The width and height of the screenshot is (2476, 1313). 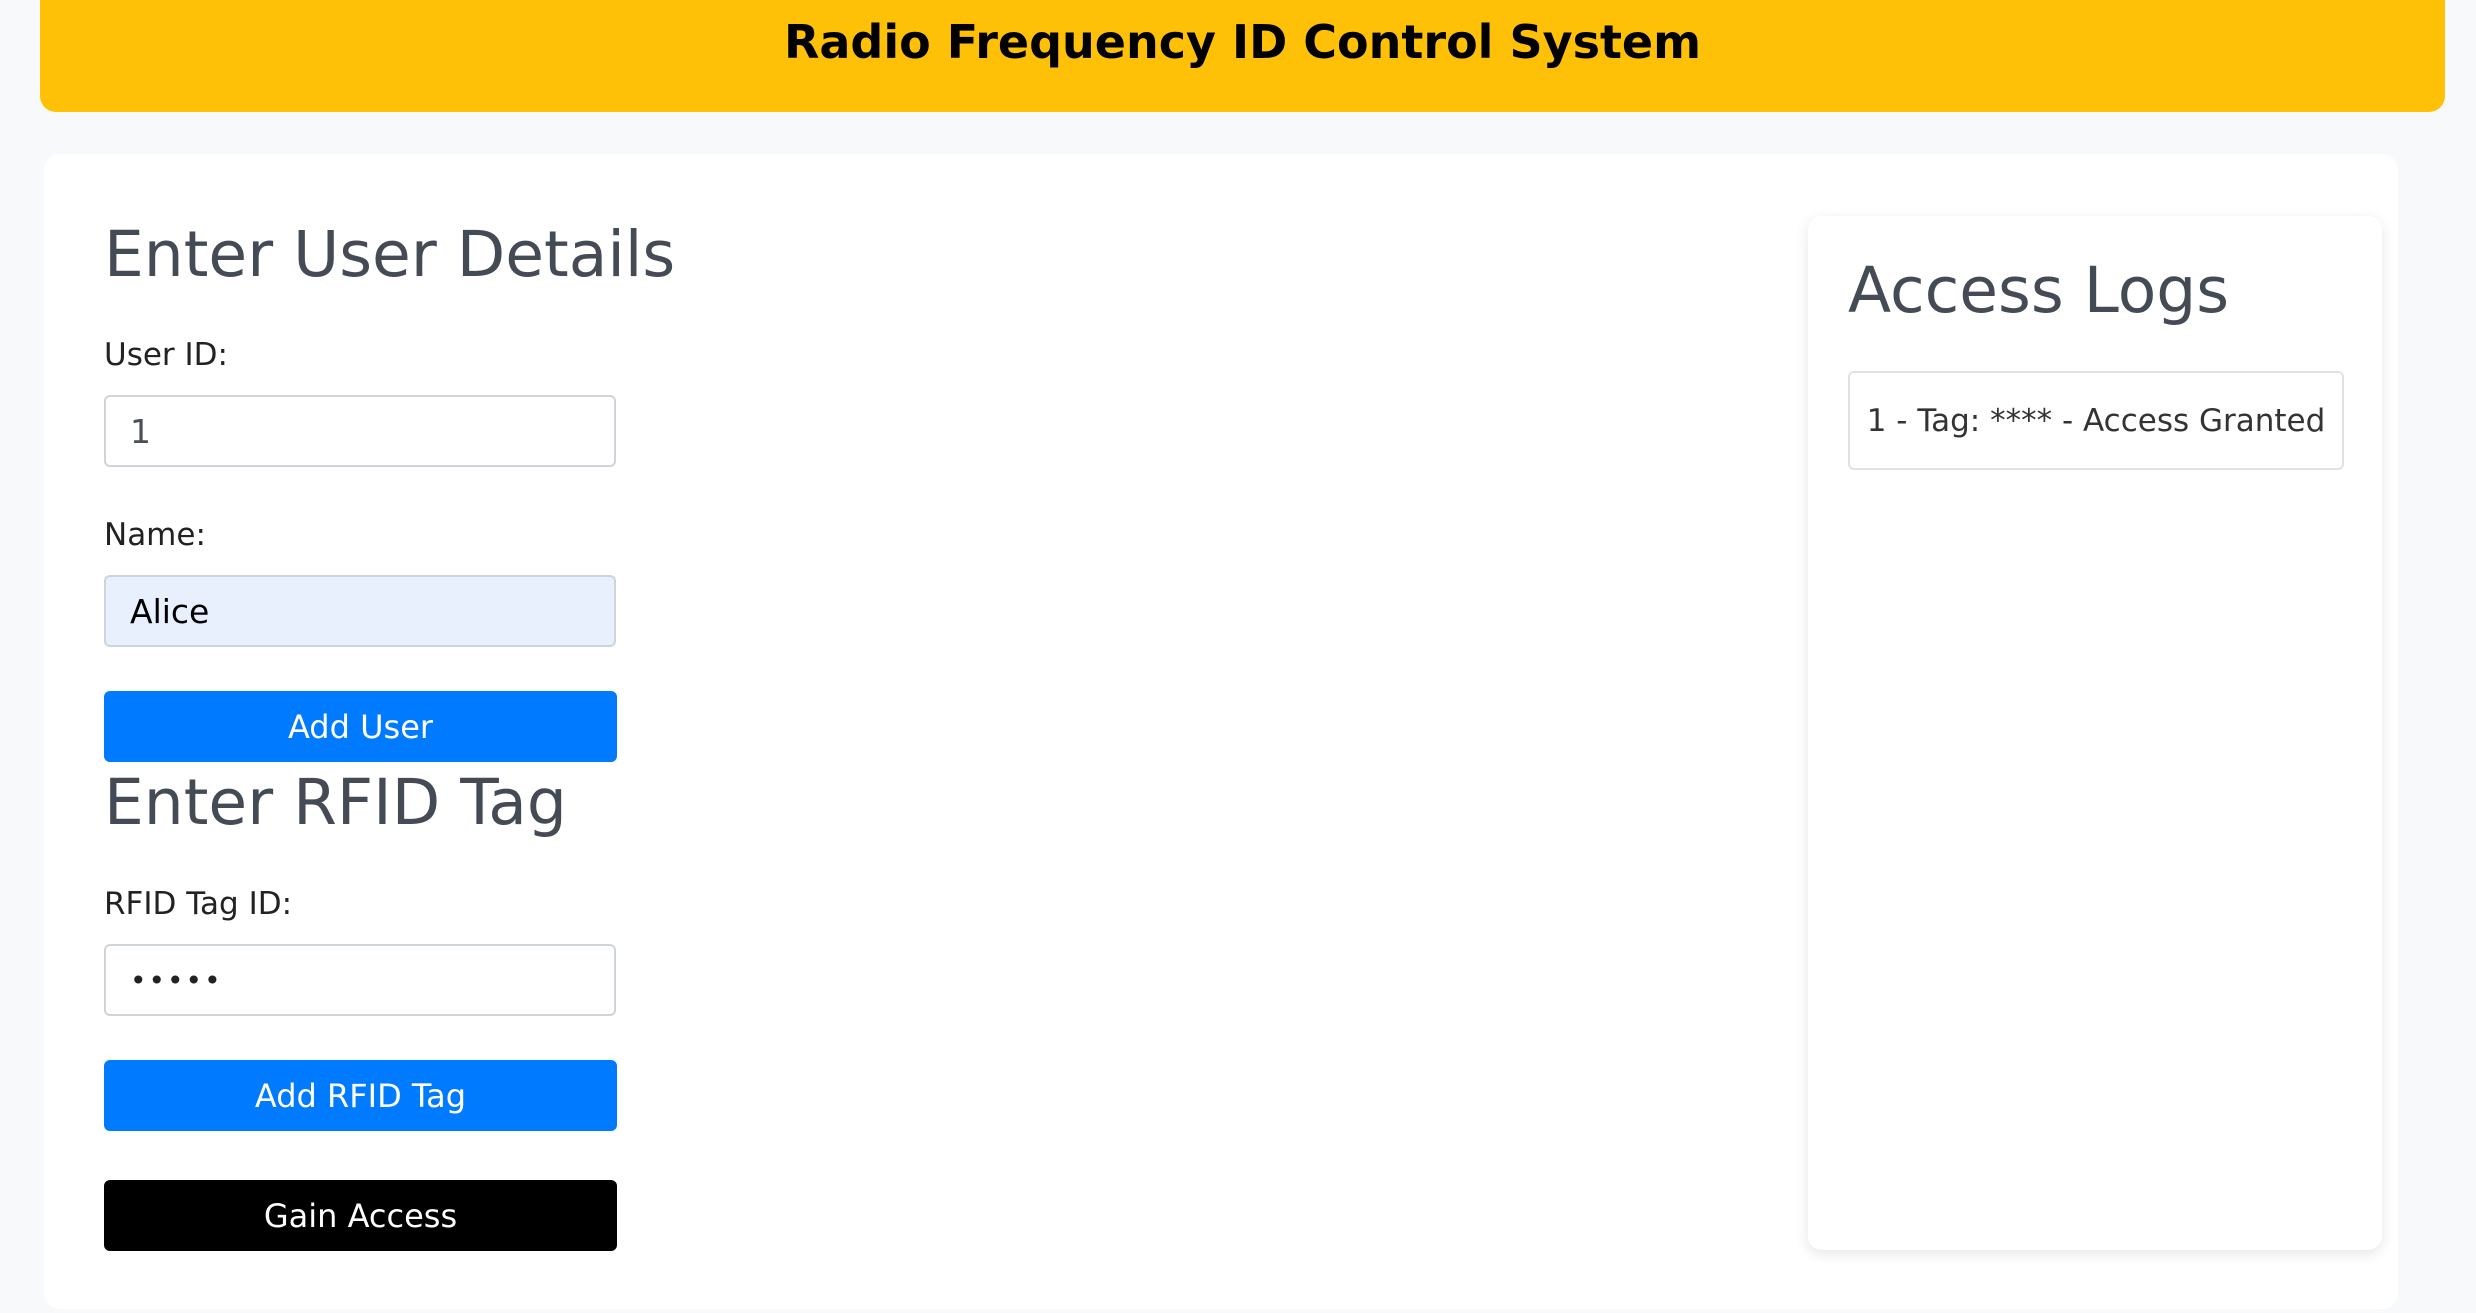 I want to click on add-user-button: Add User, so click(x=360, y=726).